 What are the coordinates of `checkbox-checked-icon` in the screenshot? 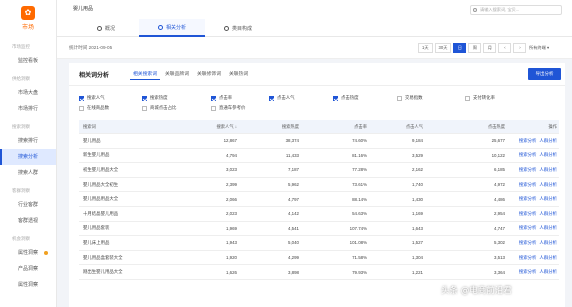 It's located at (271, 98).